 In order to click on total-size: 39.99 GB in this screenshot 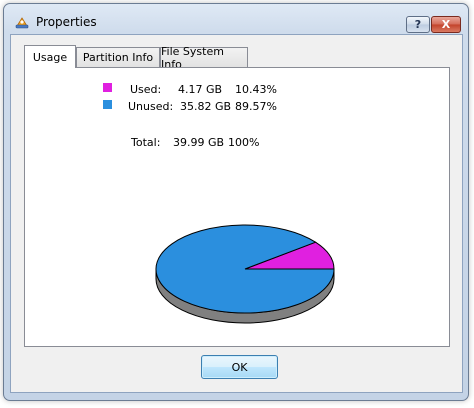, I will do `click(199, 142)`.